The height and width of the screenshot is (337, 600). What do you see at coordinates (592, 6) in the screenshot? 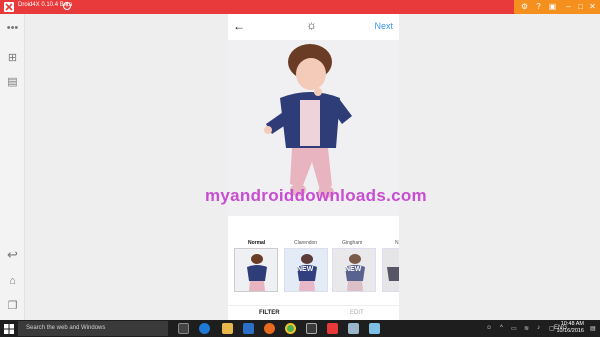
I see `close-icon: ✕` at bounding box center [592, 6].